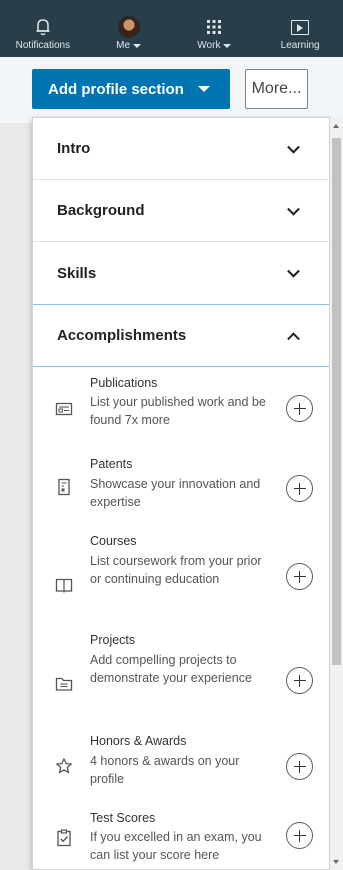 This screenshot has width=343, height=870. I want to click on scroll-up-icon, so click(336, 126).